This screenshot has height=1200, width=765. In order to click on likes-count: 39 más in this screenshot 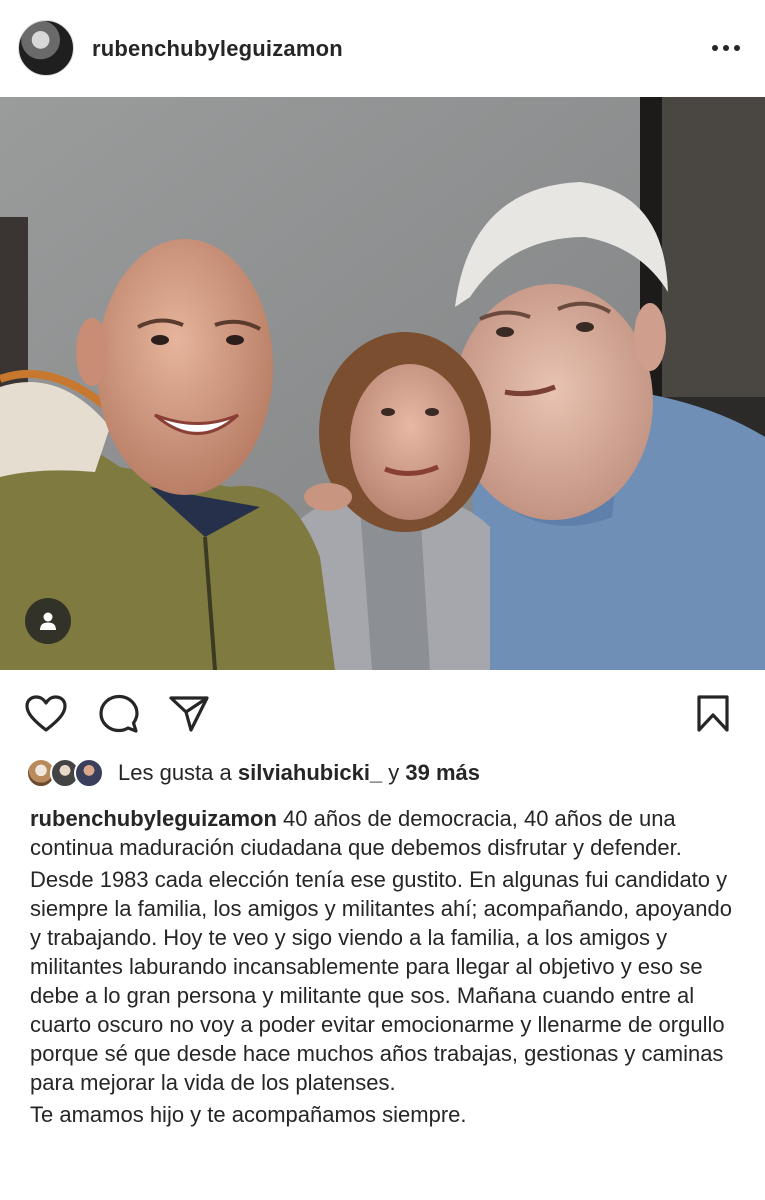, I will do `click(442, 772)`.